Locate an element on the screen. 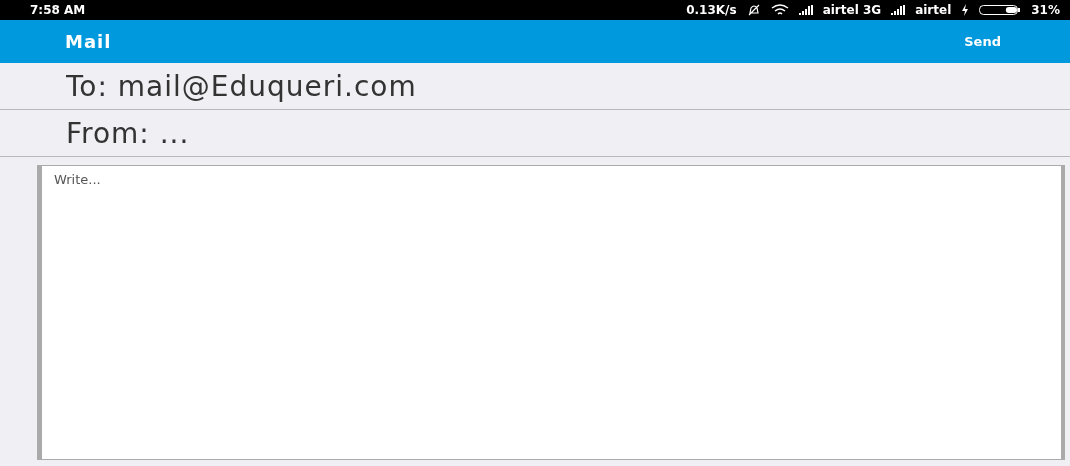 This screenshot has width=1070, height=466. to-field: To: mail@Eduqueri.com is located at coordinates (516, 86).